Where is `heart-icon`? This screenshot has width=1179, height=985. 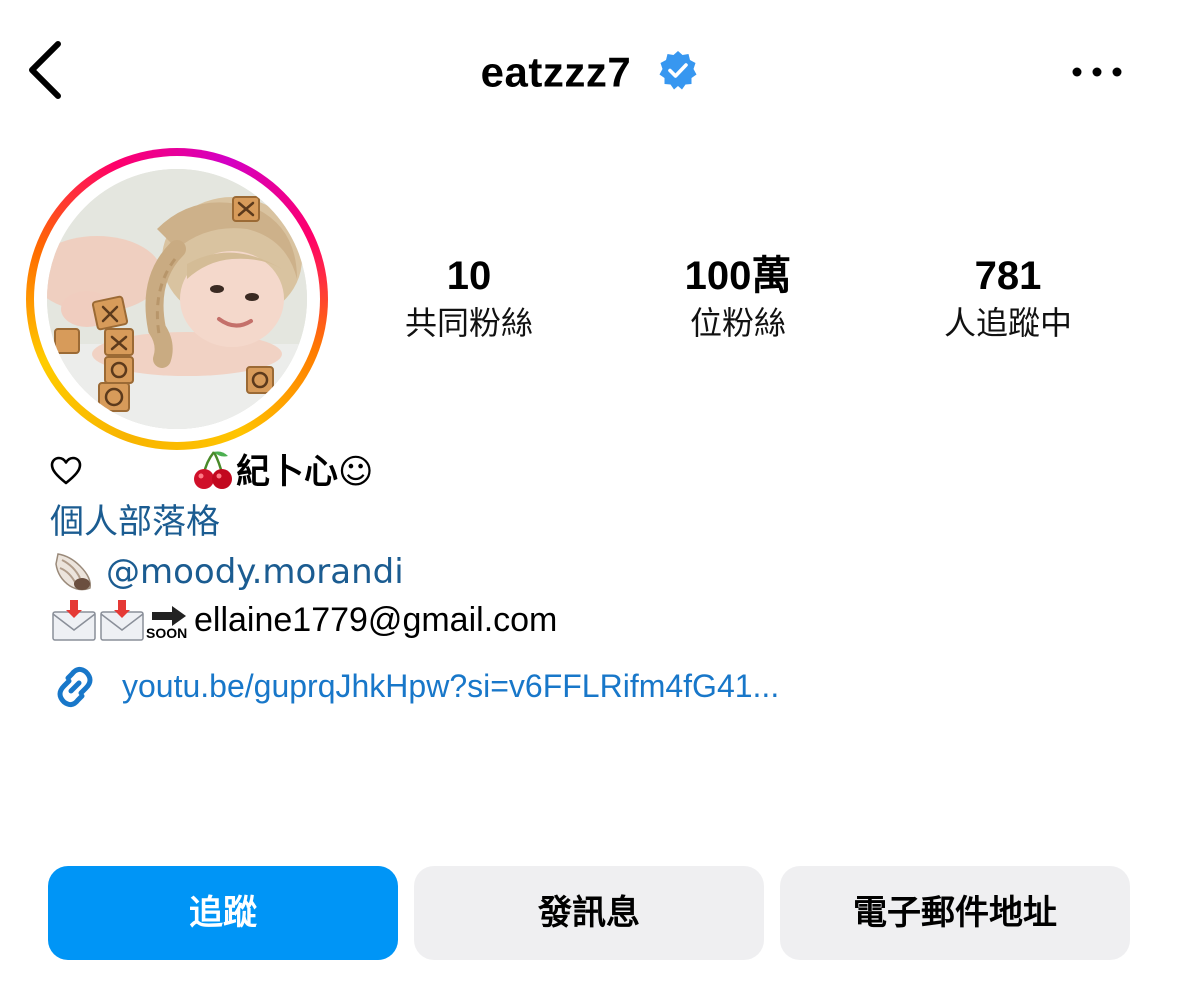 heart-icon is located at coordinates (66, 470).